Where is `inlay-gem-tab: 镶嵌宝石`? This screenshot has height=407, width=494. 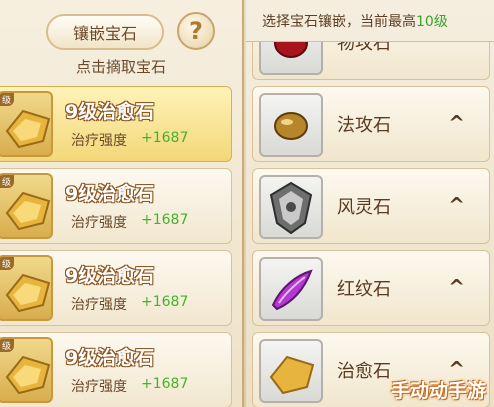 inlay-gem-tab: 镶嵌宝石 is located at coordinates (105, 32).